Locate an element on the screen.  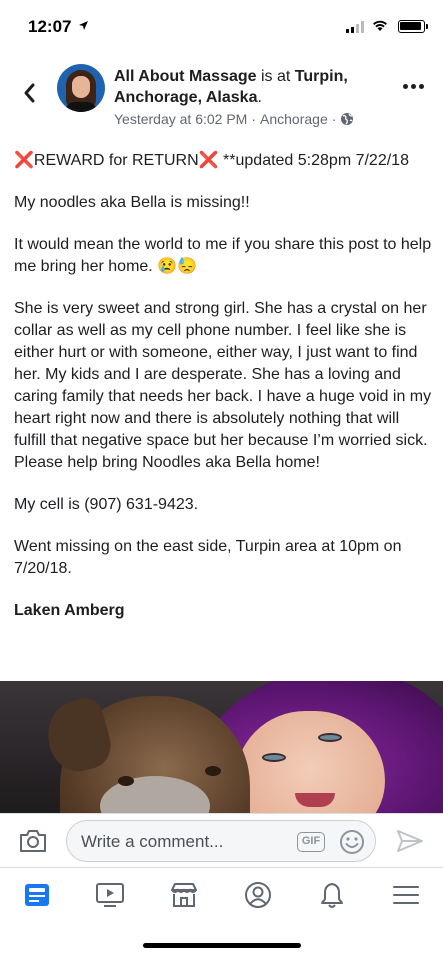
tab-marketplace is located at coordinates (184, 895).